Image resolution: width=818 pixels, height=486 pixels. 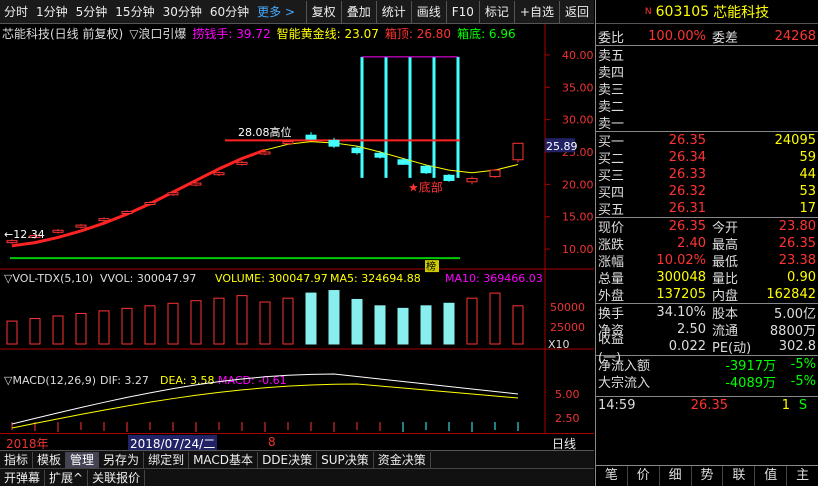 I want to click on stat-label2: PE(动), so click(x=732, y=348).